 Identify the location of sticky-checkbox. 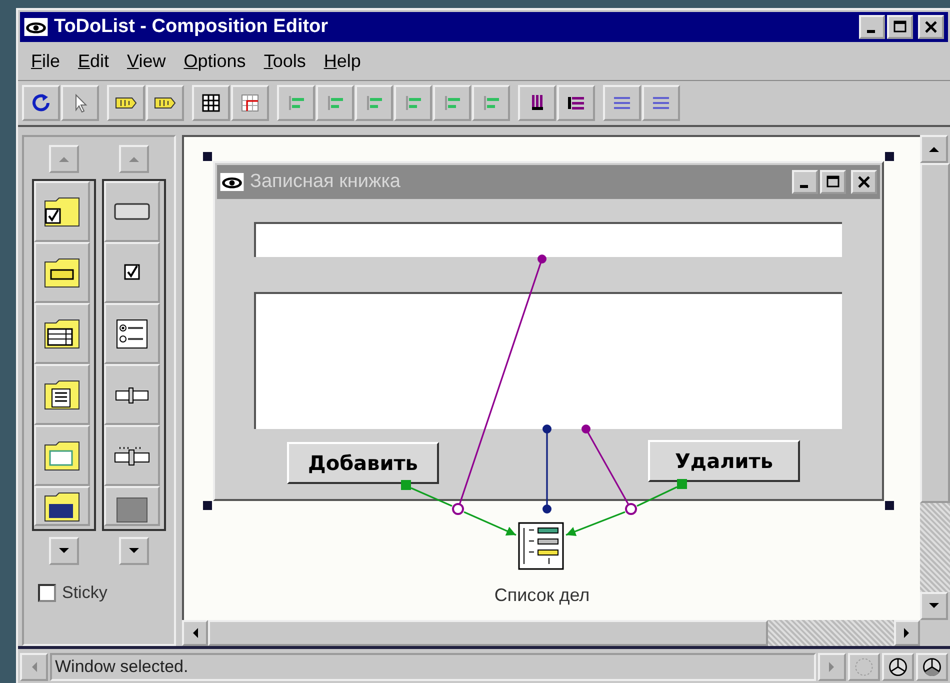
(47, 593).